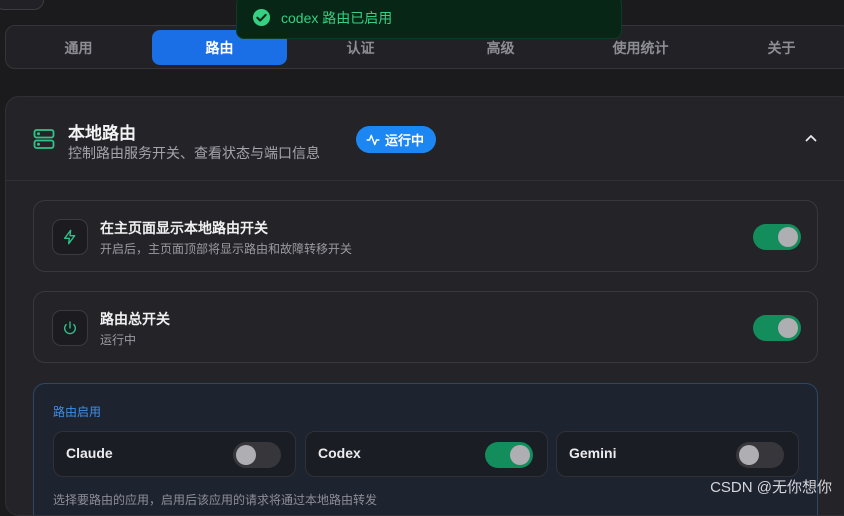  Describe the element at coordinates (174, 454) in the screenshot. I see `app-item-claude: Claude` at that location.